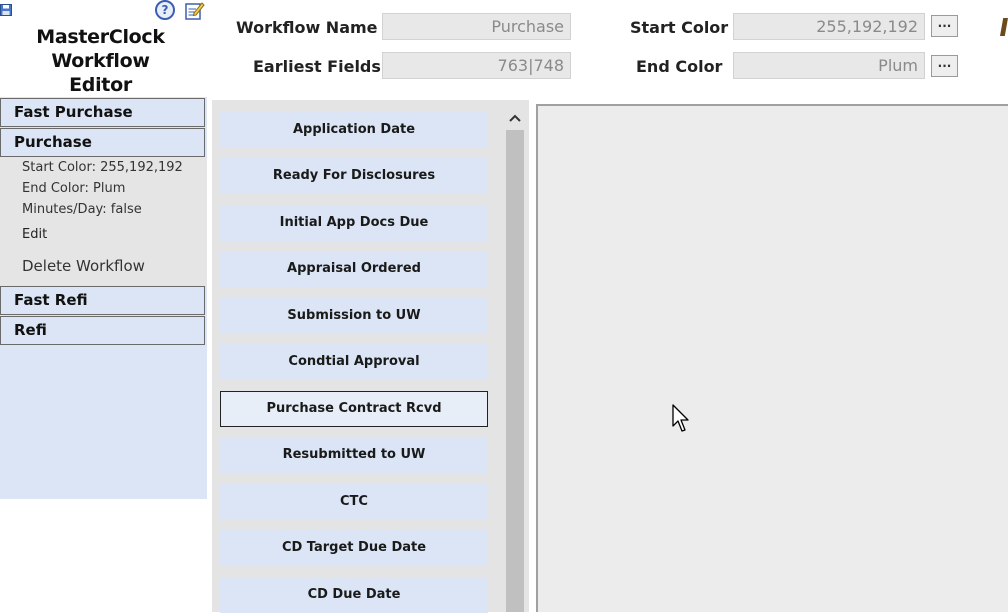  Describe the element at coordinates (100, 37) in the screenshot. I see `app-title-line1: MasterClock` at that location.